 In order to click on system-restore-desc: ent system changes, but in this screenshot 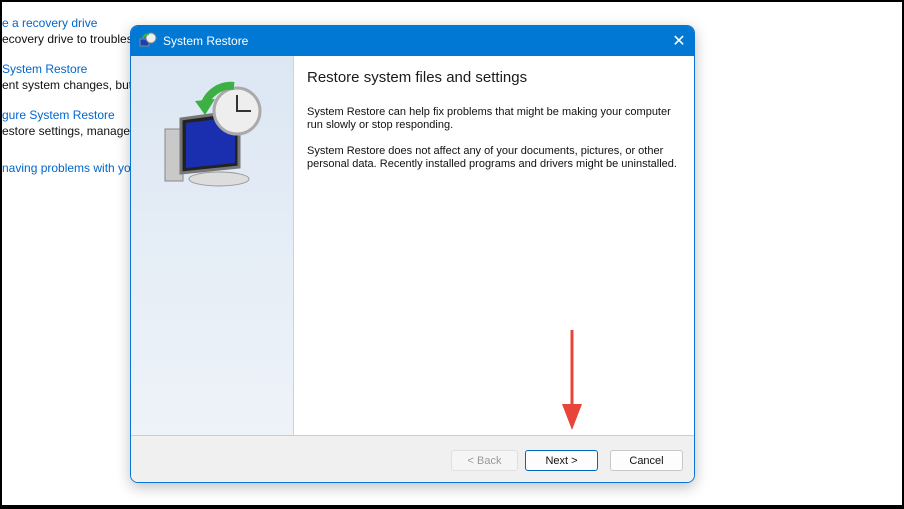, I will do `click(67, 85)`.